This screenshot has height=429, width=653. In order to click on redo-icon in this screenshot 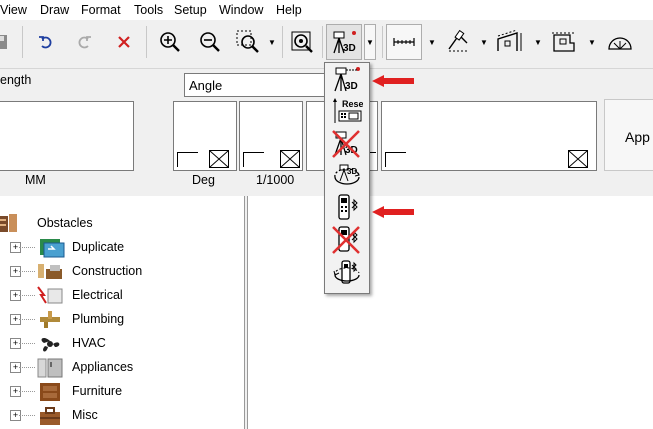, I will do `click(84, 42)`.